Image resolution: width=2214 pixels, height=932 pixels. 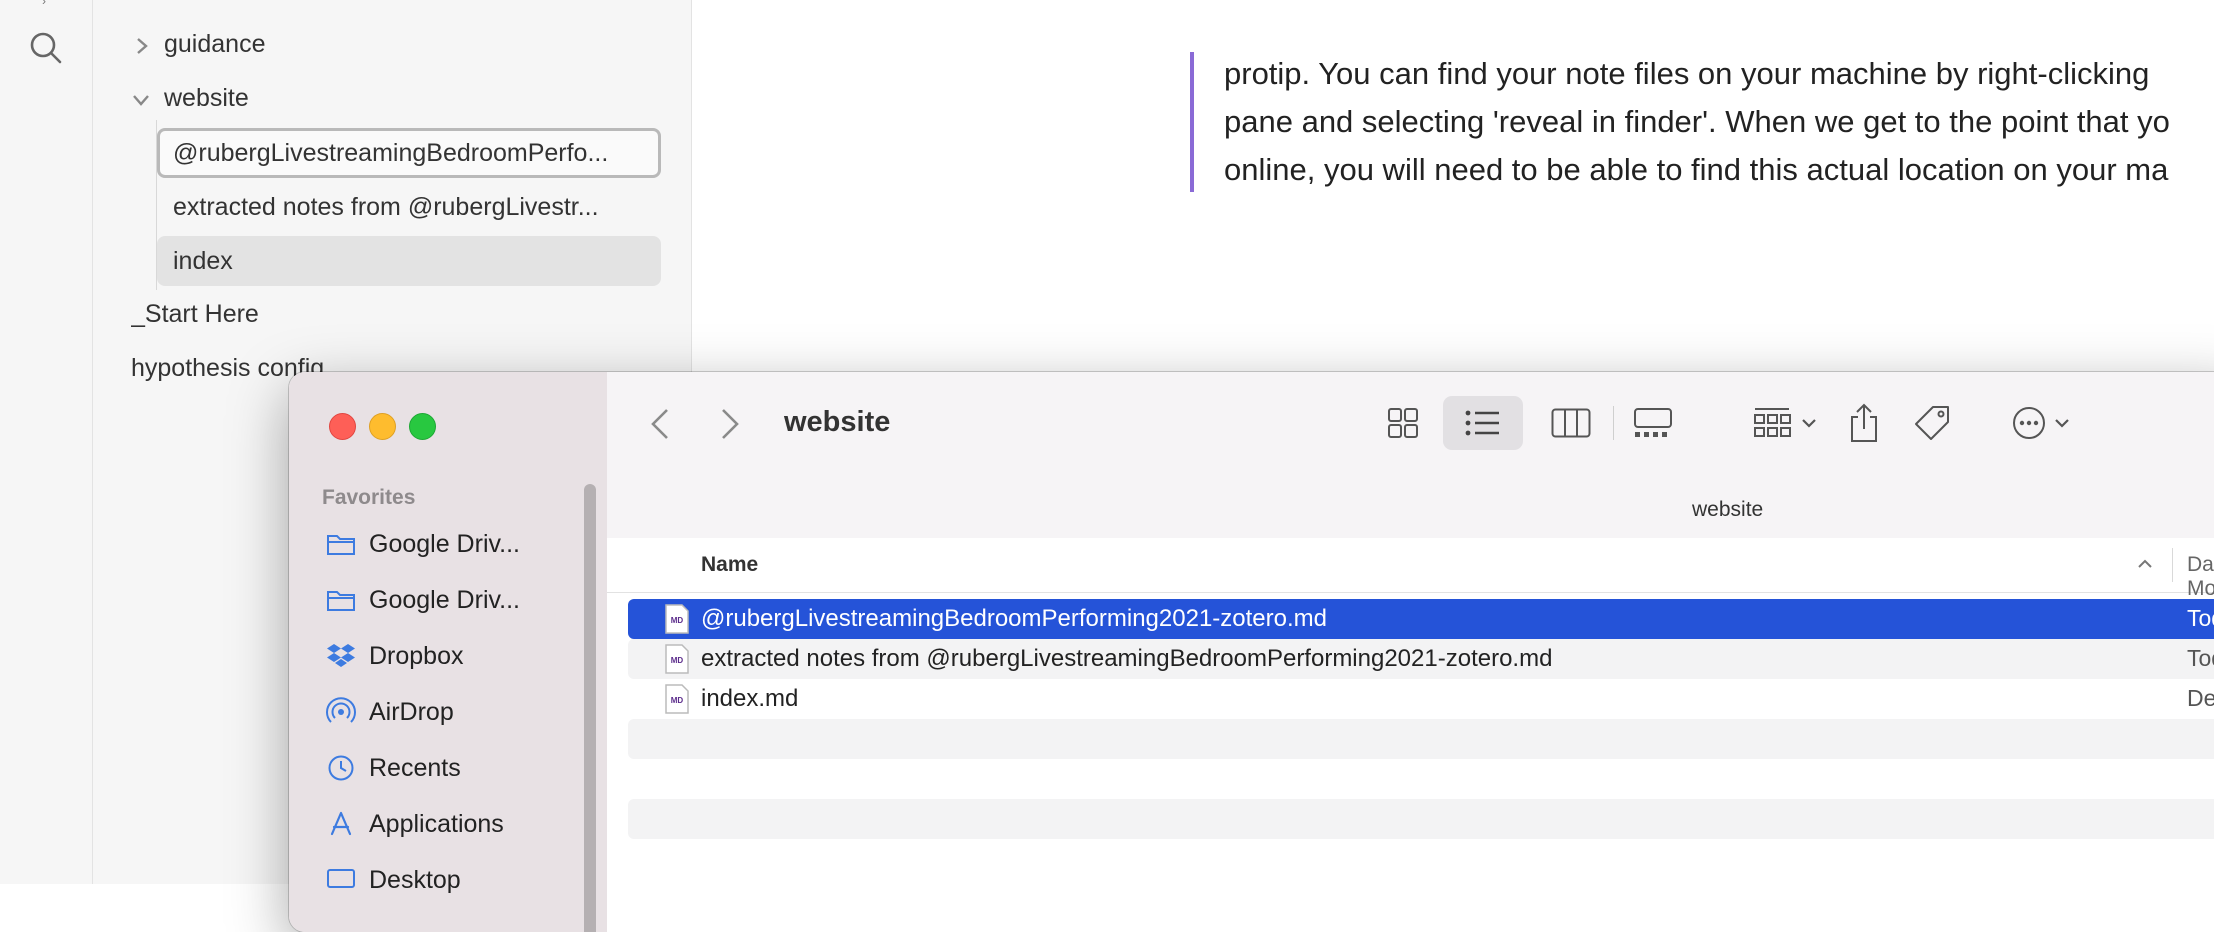 I want to click on toolbar-separator, so click(x=1613, y=423).